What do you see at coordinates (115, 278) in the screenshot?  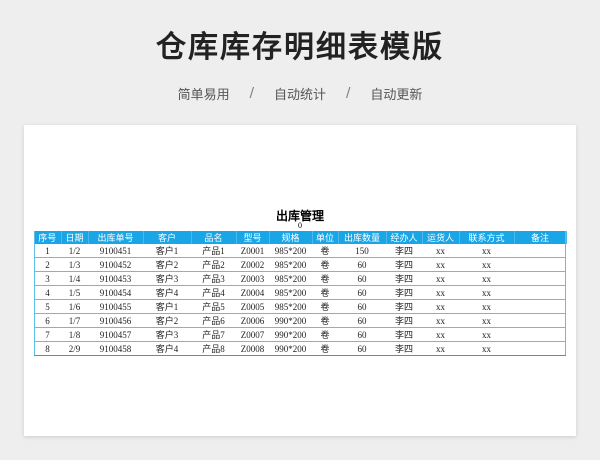 I see `table-cell: 9100453` at bounding box center [115, 278].